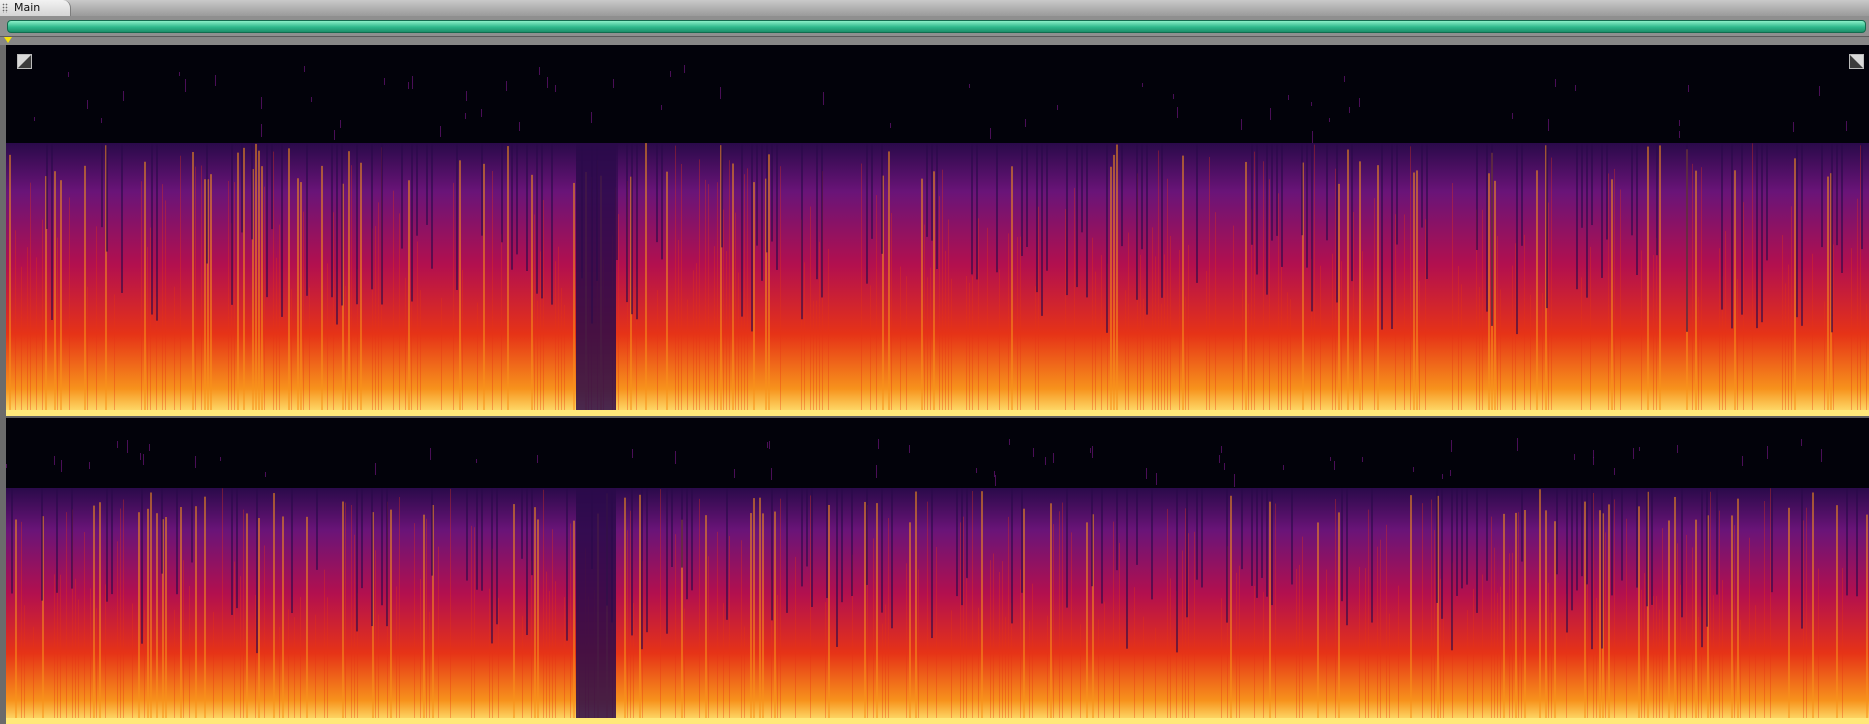  What do you see at coordinates (24, 61) in the screenshot?
I see `zoom-left-icon` at bounding box center [24, 61].